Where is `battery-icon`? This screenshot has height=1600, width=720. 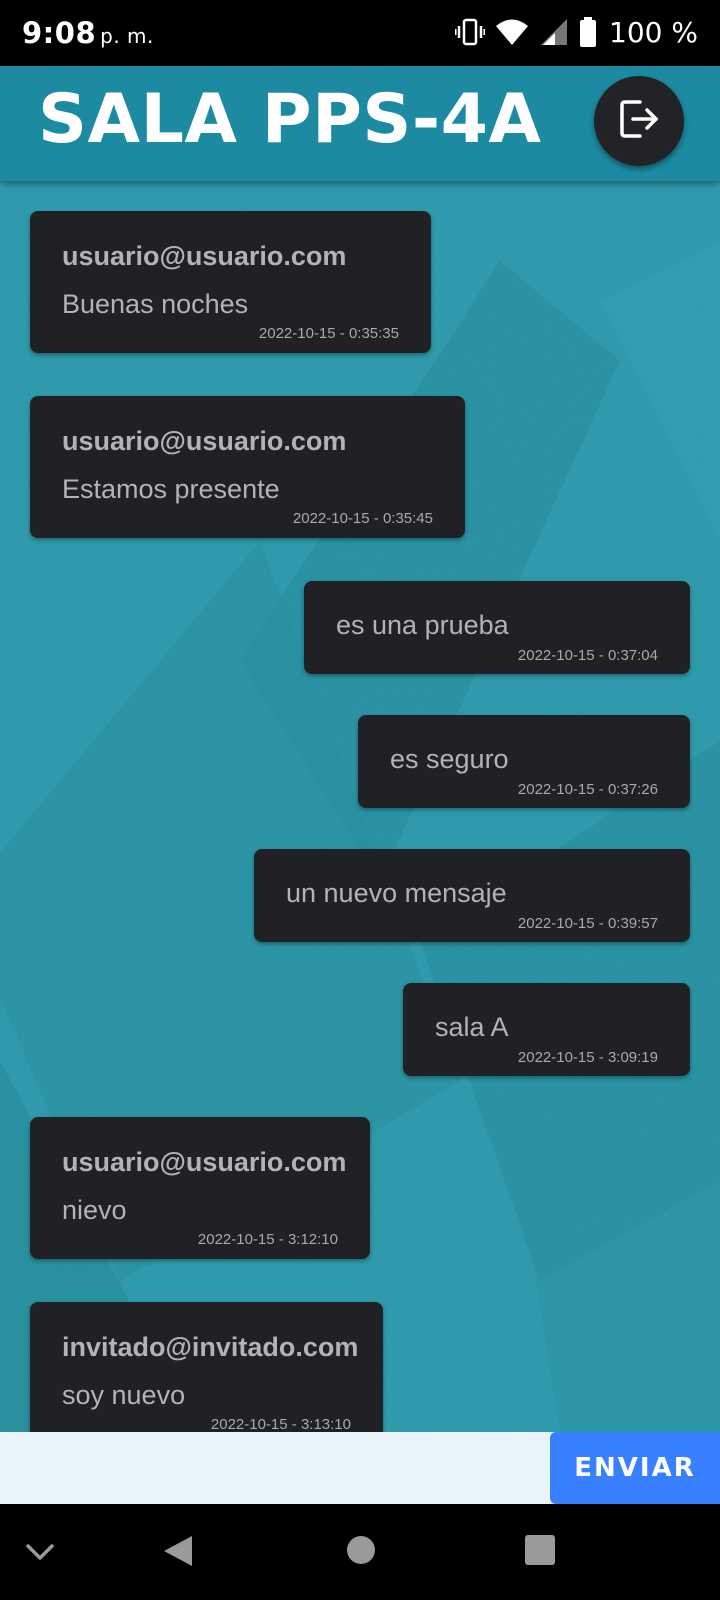
battery-icon is located at coordinates (588, 32).